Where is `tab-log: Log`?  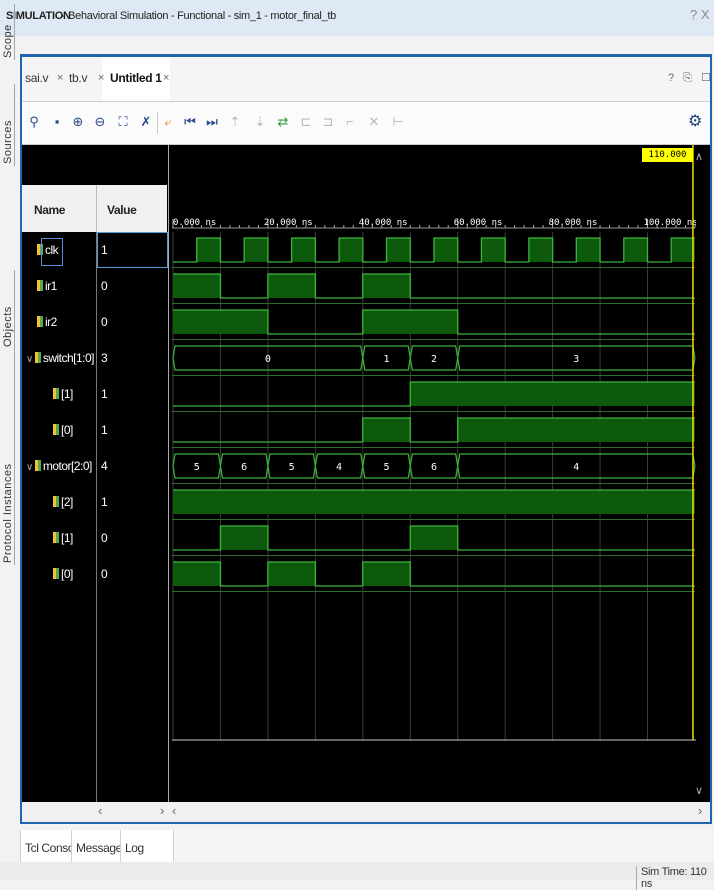
tab-log: Log is located at coordinates (147, 846).